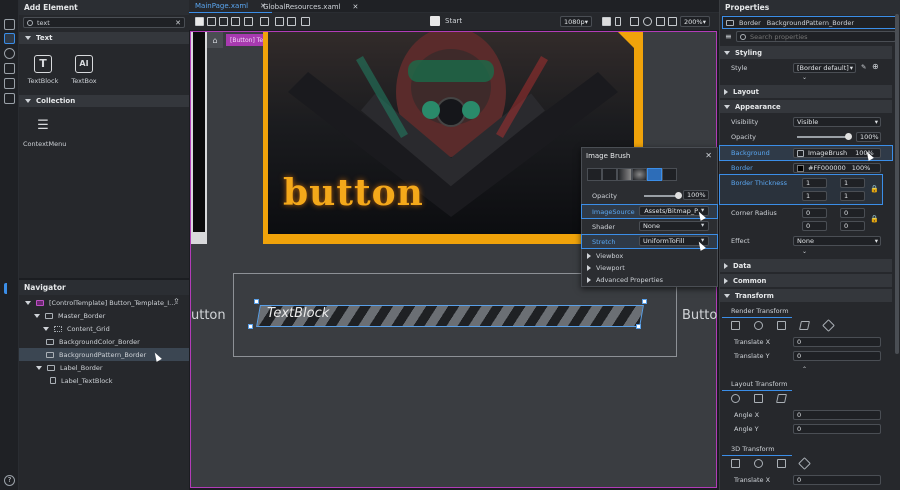  Describe the element at coordinates (647, 21) in the screenshot. I see `zoom-icon` at that location.